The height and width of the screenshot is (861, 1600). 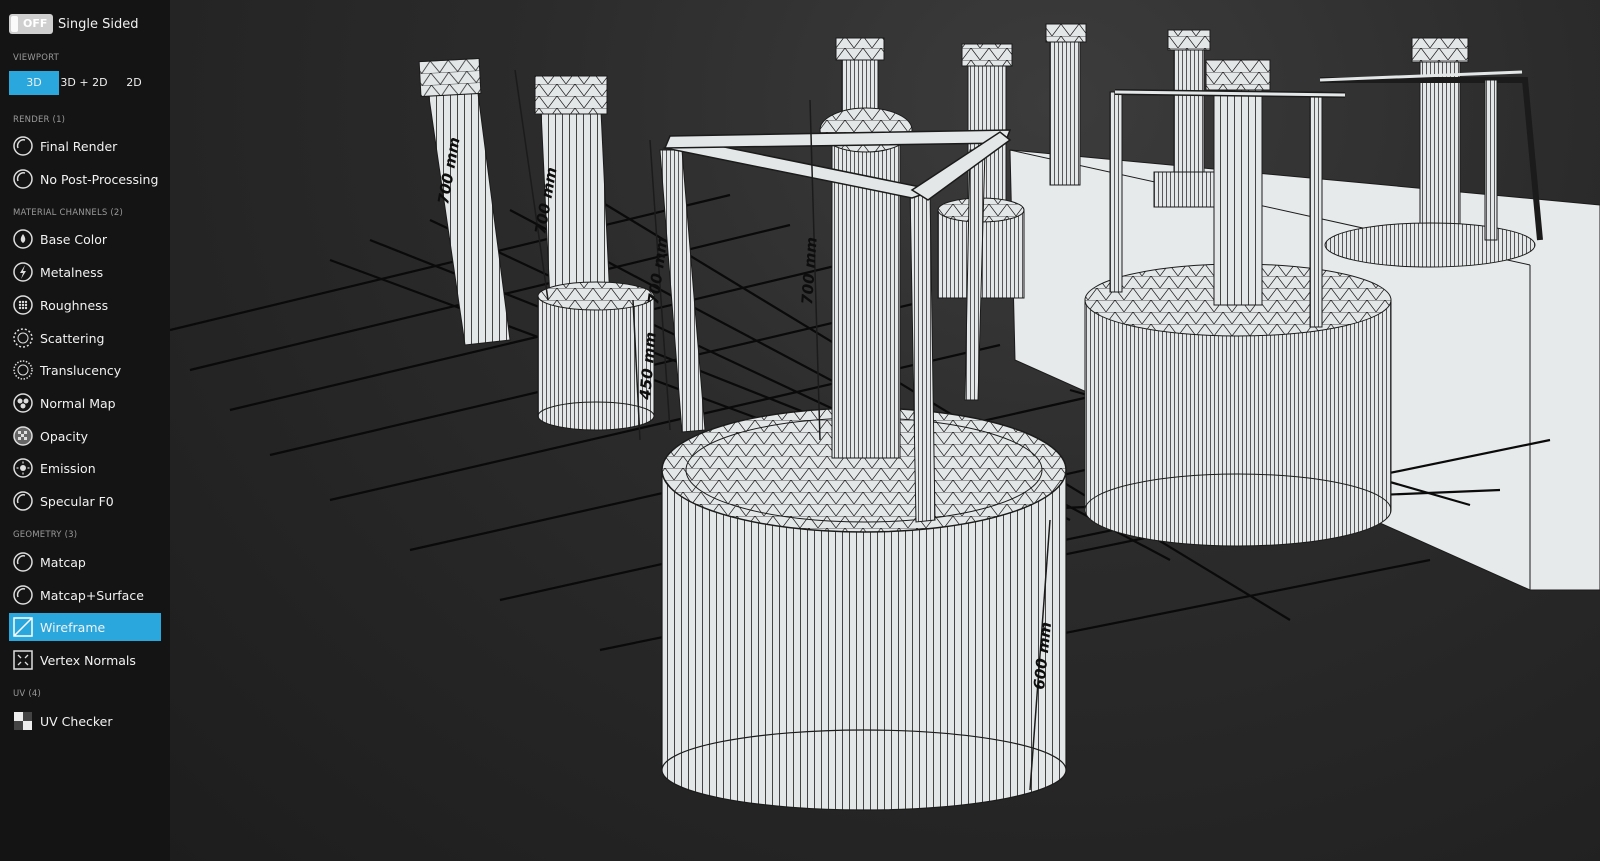 I want to click on viewport-2d-button: 2D, so click(x=134, y=83).